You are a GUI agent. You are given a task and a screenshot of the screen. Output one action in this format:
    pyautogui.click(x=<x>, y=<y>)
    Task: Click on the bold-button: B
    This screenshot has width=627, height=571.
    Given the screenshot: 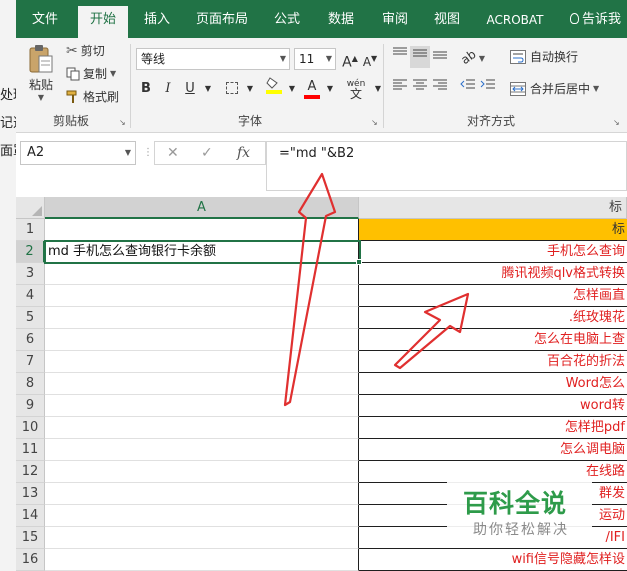 What is the action you would take?
    pyautogui.click(x=146, y=89)
    